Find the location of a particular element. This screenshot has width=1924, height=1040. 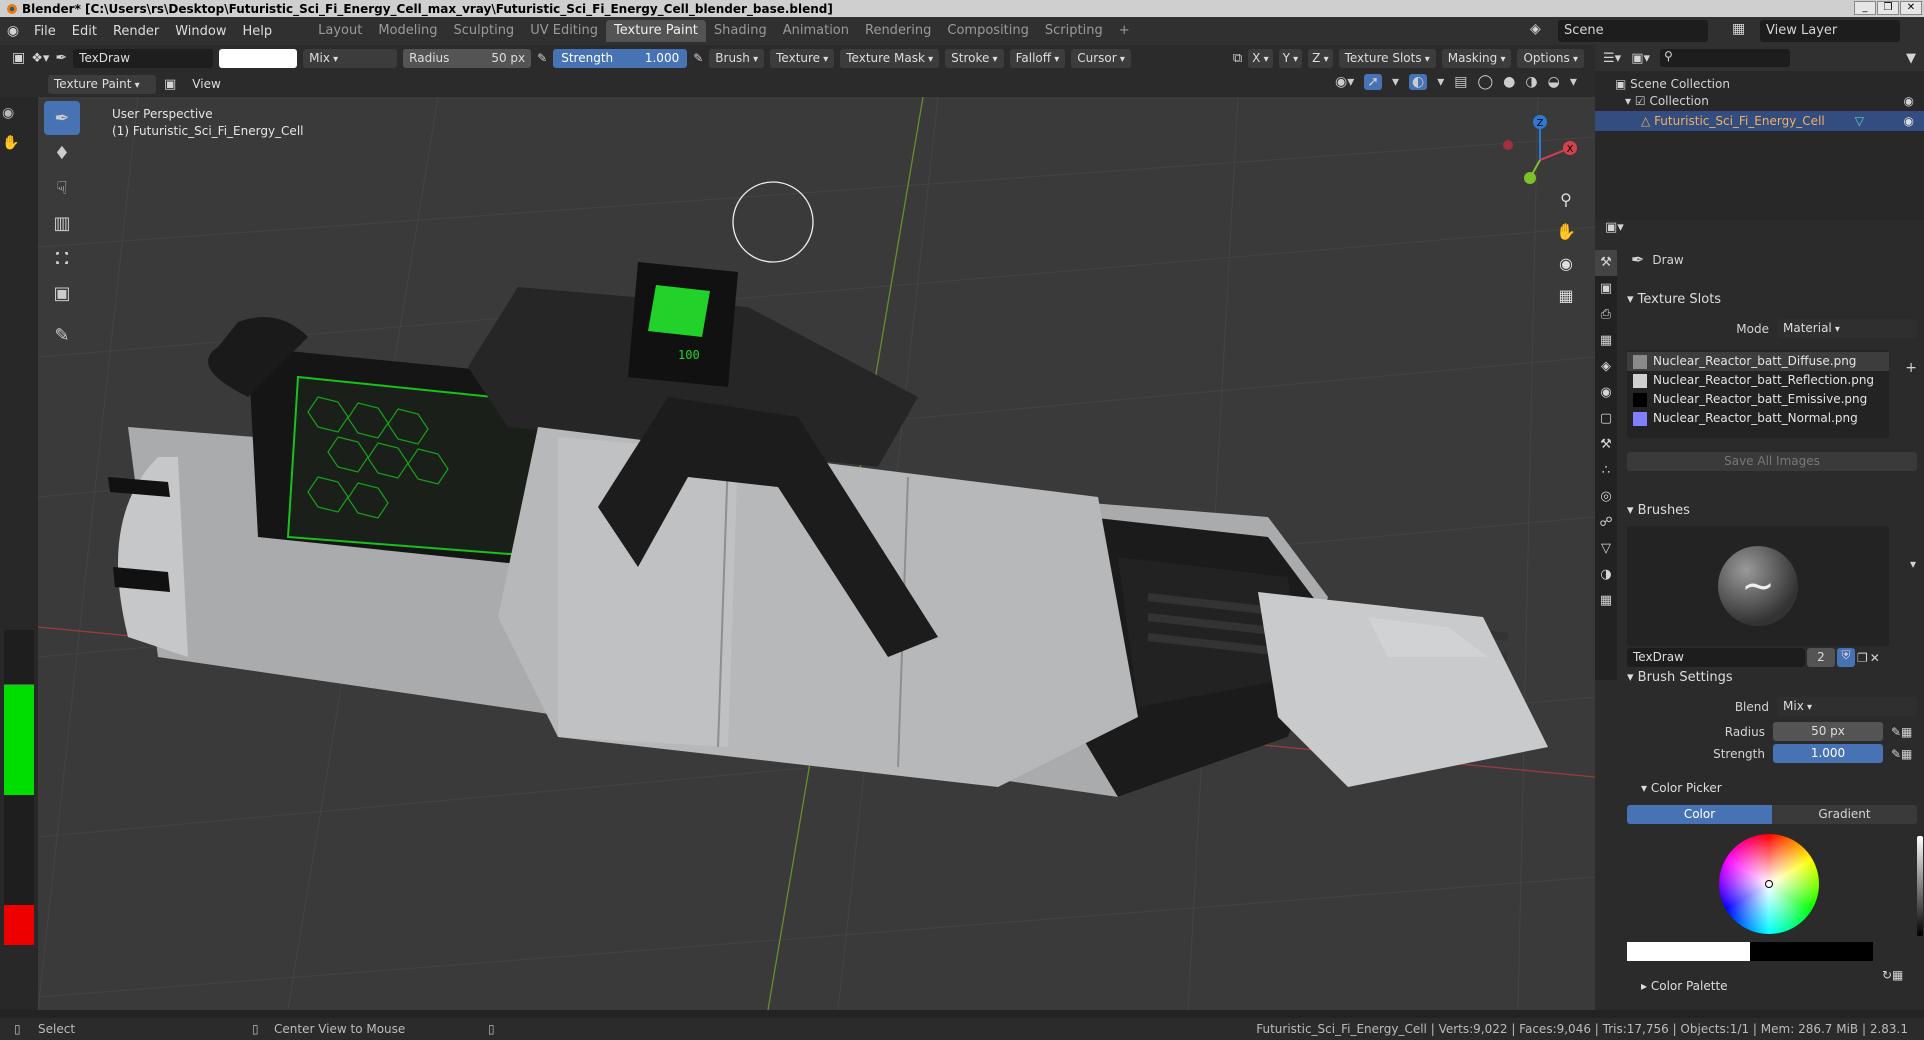

visibility-icon: ◉▾ is located at coordinates (1344, 82).